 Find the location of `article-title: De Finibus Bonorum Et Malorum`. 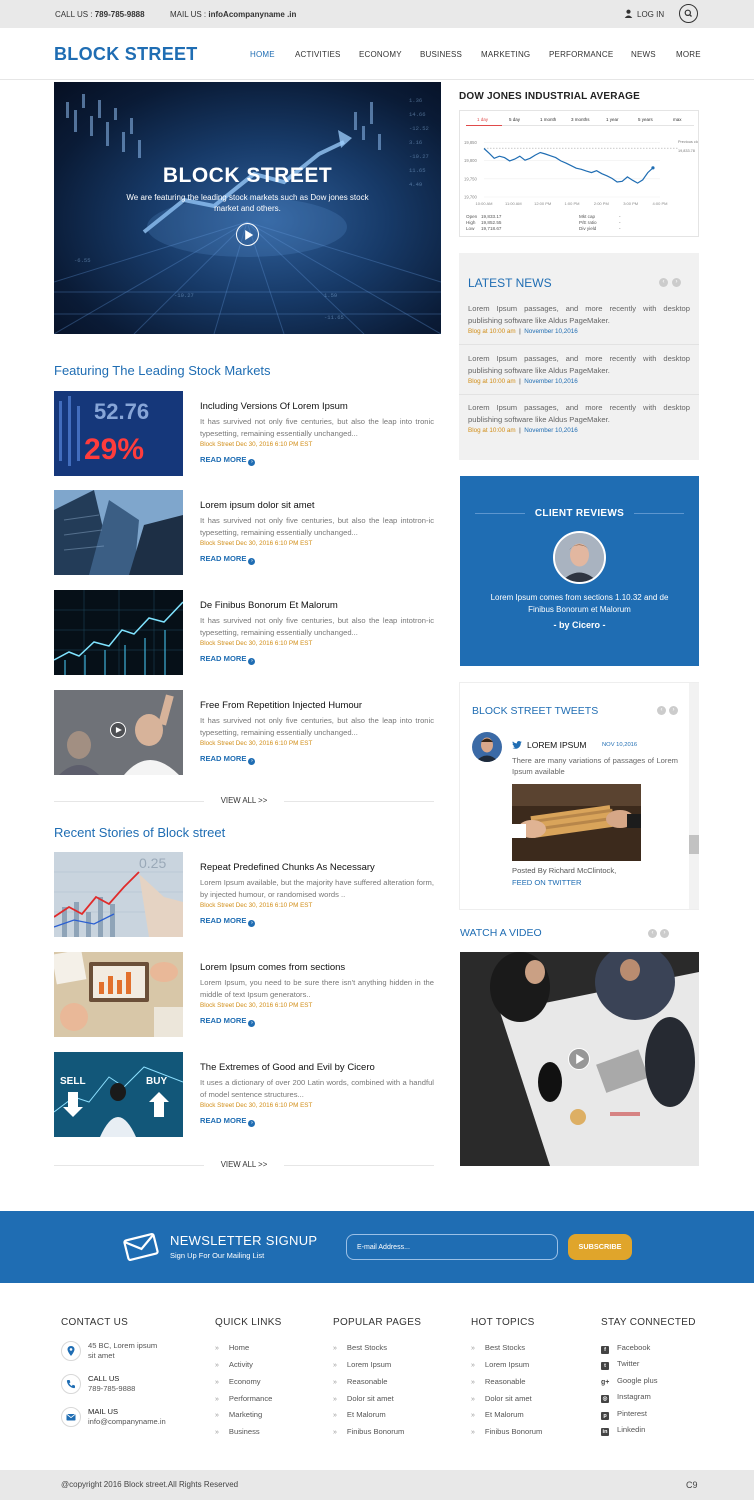

article-title: De Finibus Bonorum Et Malorum is located at coordinates (269, 605).